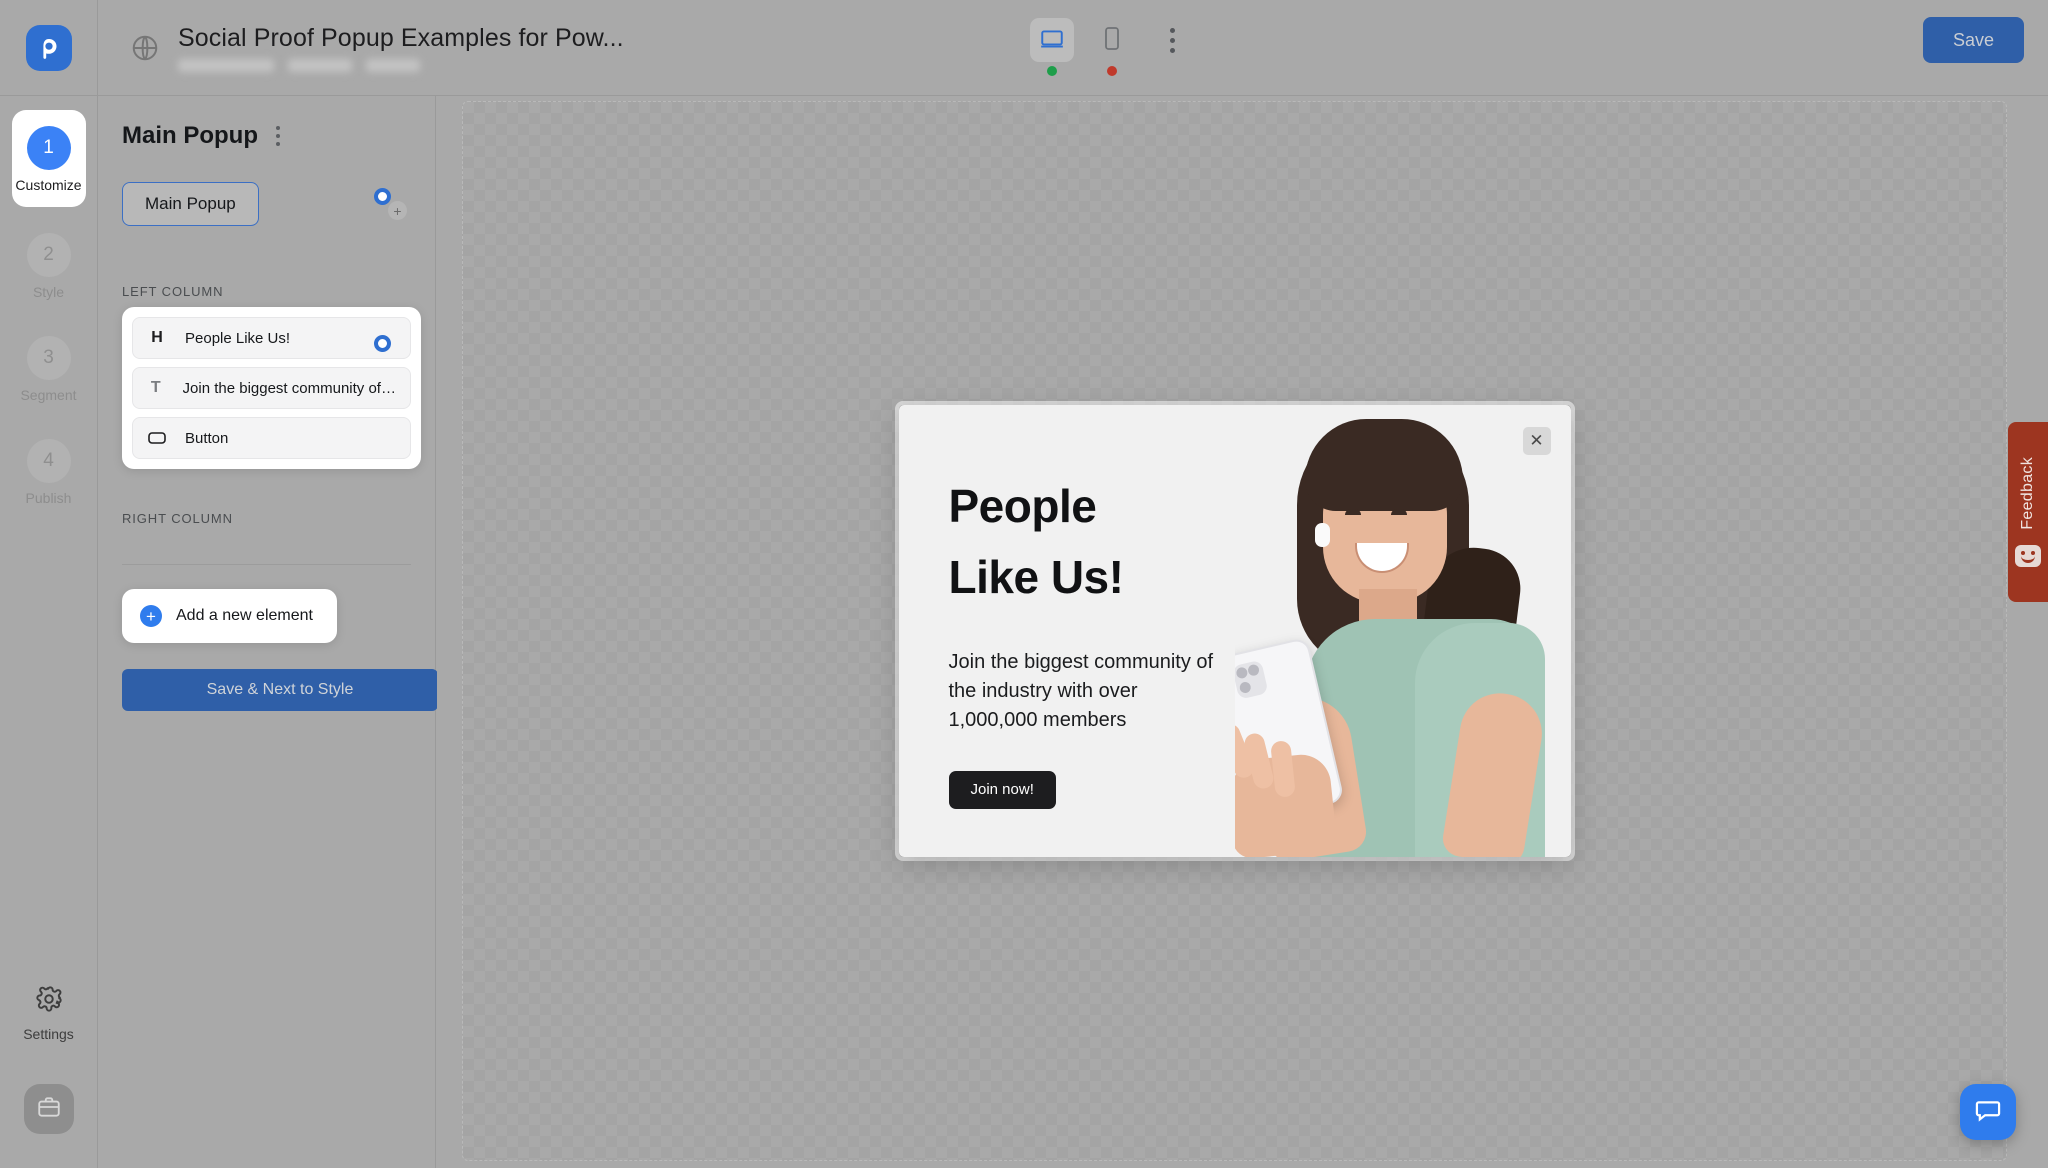  I want to click on settings-button: Settings, so click(48, 1013).